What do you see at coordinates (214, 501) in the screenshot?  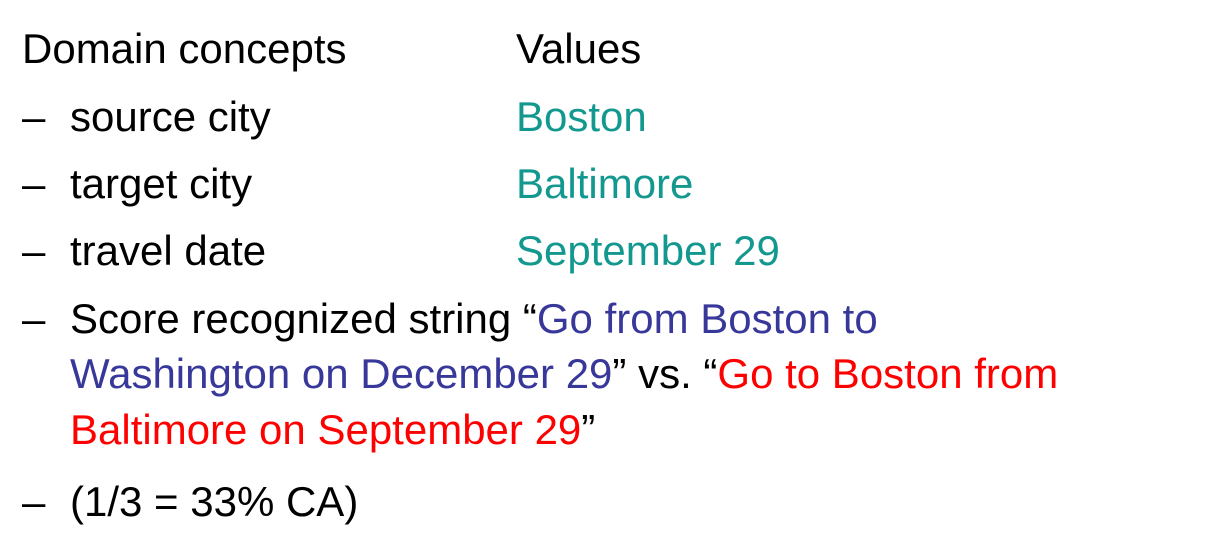 I see `concept-accuracy-result: (1/3 = 33% CA)` at bounding box center [214, 501].